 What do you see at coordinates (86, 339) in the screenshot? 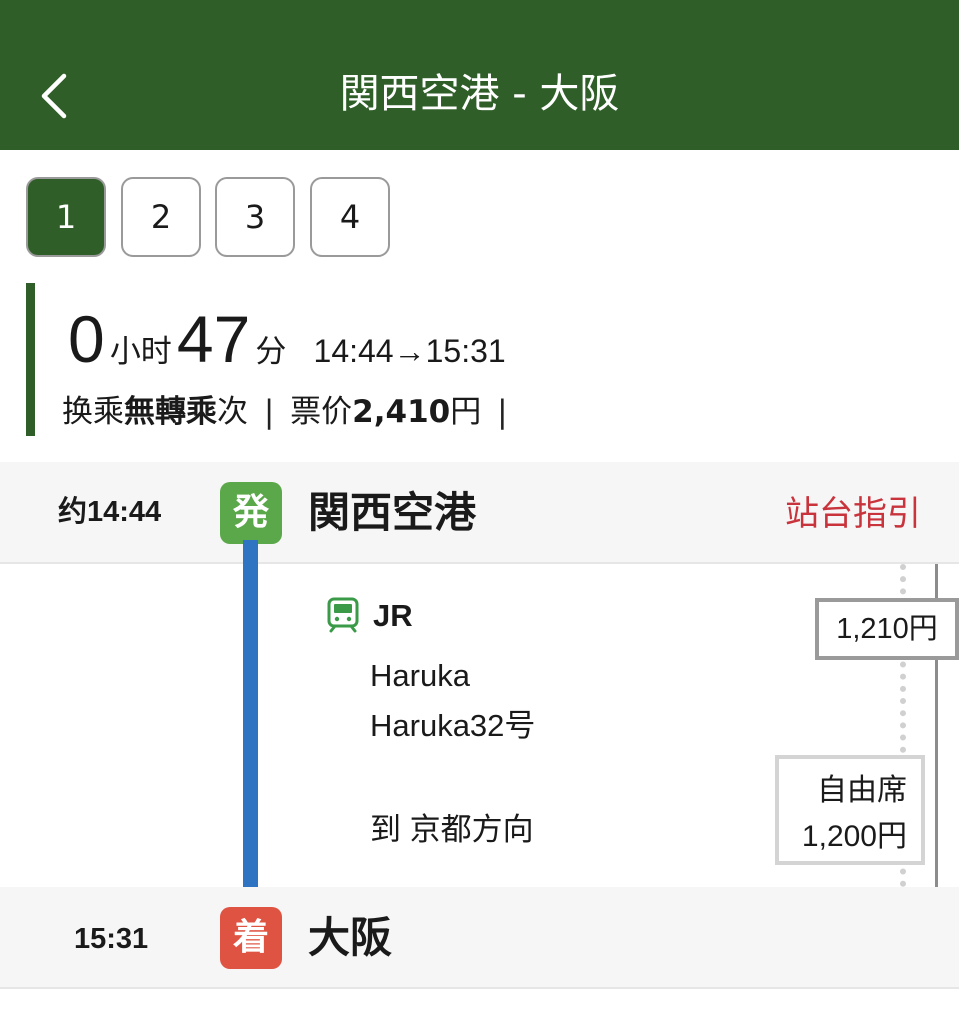
I see `duration-hours: 0` at bounding box center [86, 339].